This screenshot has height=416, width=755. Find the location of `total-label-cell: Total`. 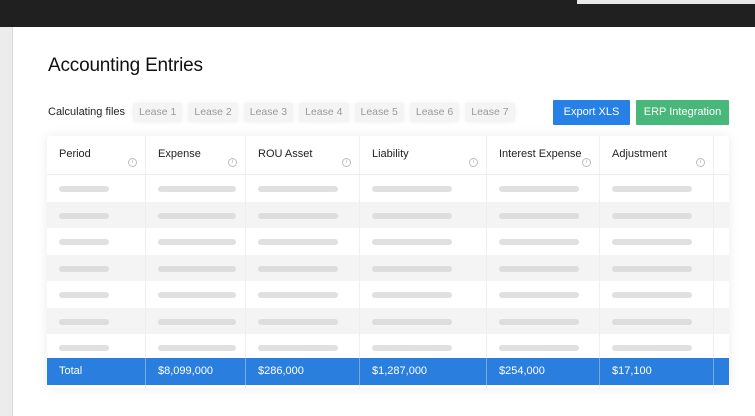

total-label-cell: Total is located at coordinates (96, 371).